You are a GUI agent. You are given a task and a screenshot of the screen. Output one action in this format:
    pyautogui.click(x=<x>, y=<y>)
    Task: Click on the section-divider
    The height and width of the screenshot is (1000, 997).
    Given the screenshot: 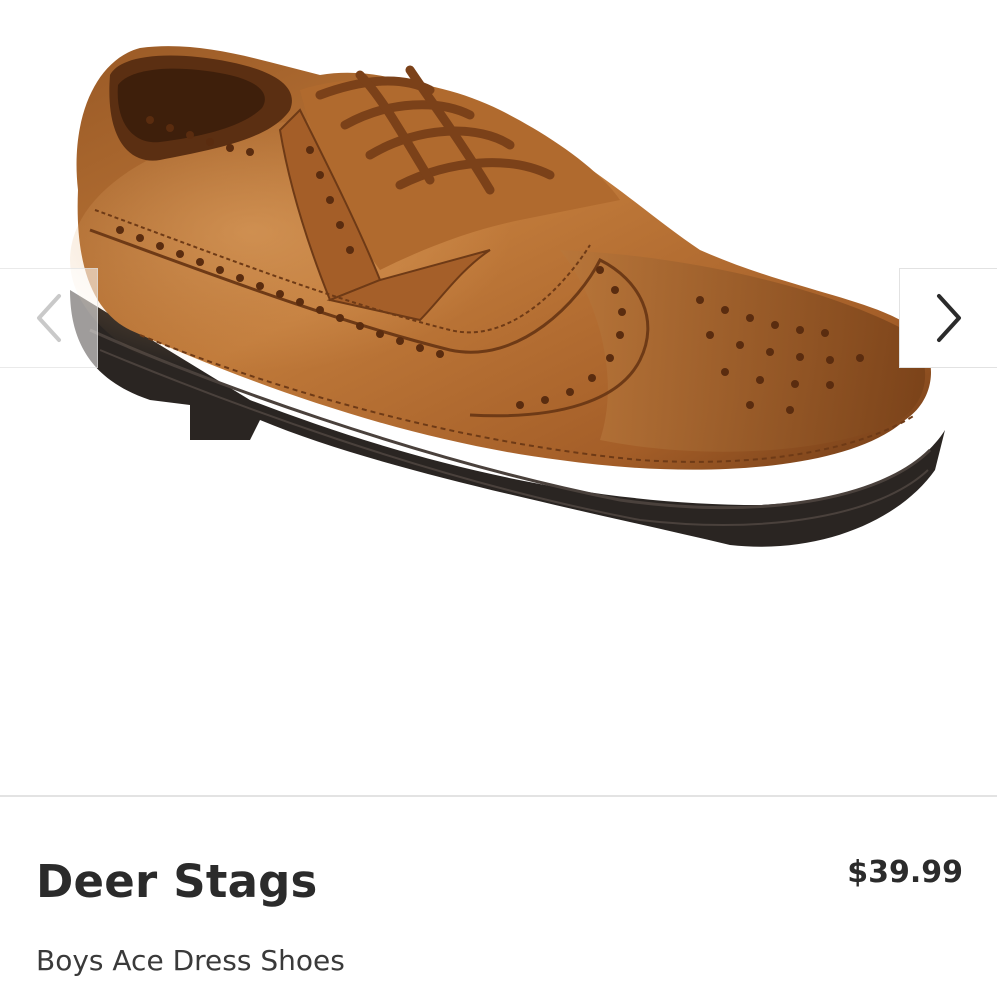 What is the action you would take?
    pyautogui.click(x=498, y=796)
    